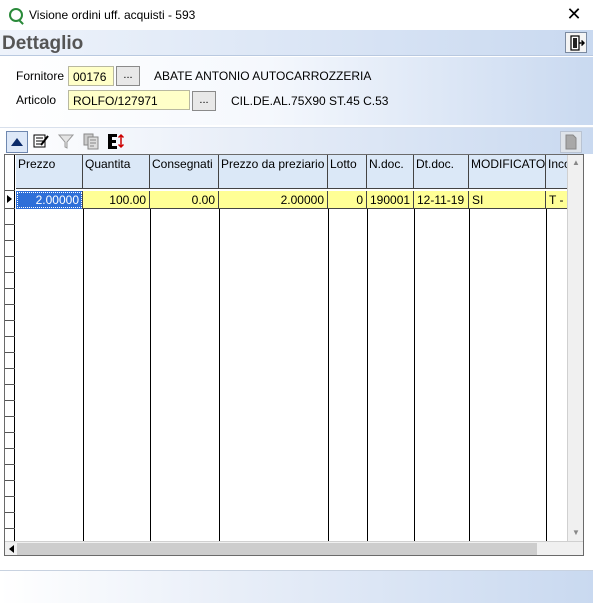  I want to click on exit-button, so click(576, 42).